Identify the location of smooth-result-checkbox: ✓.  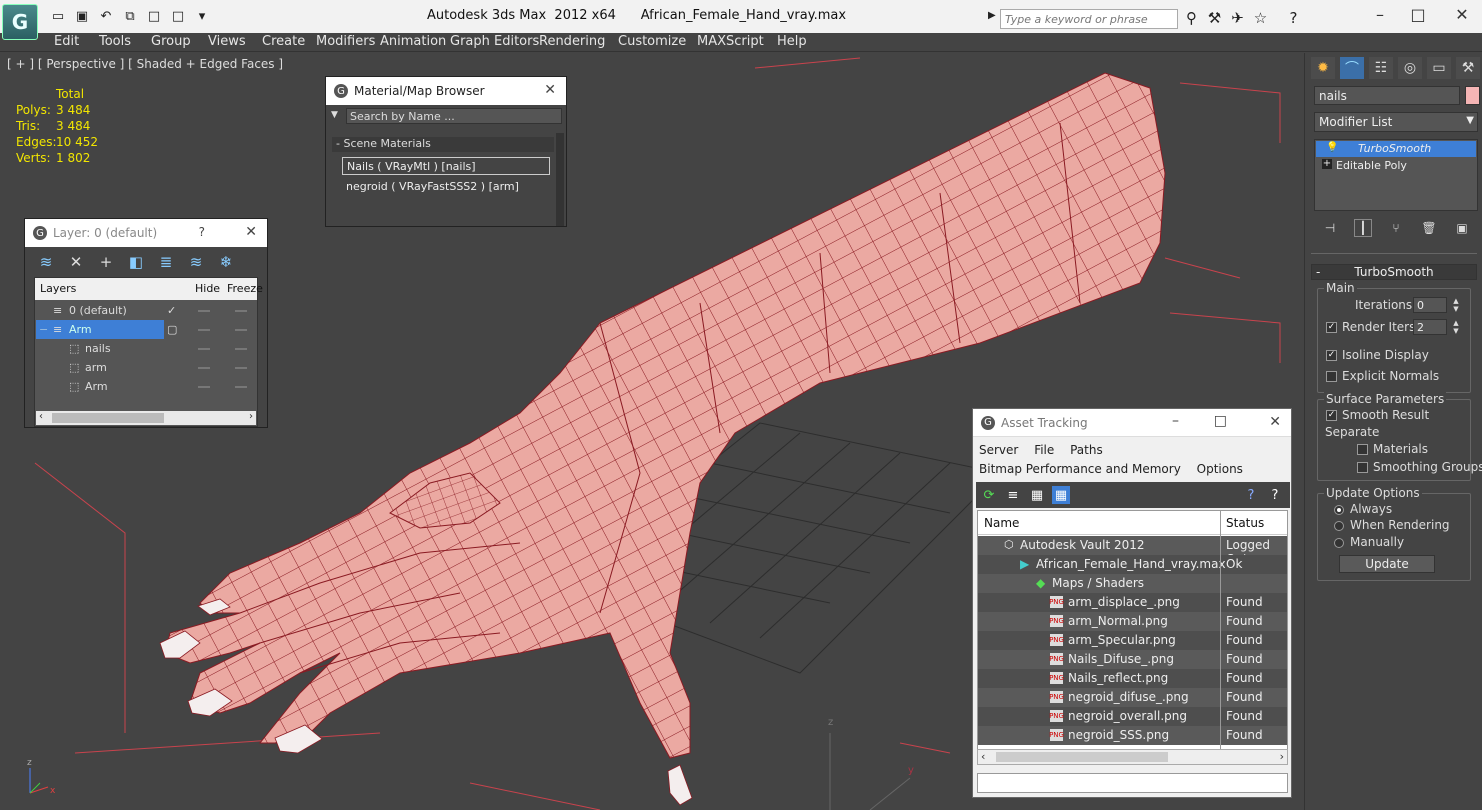
(1331, 415).